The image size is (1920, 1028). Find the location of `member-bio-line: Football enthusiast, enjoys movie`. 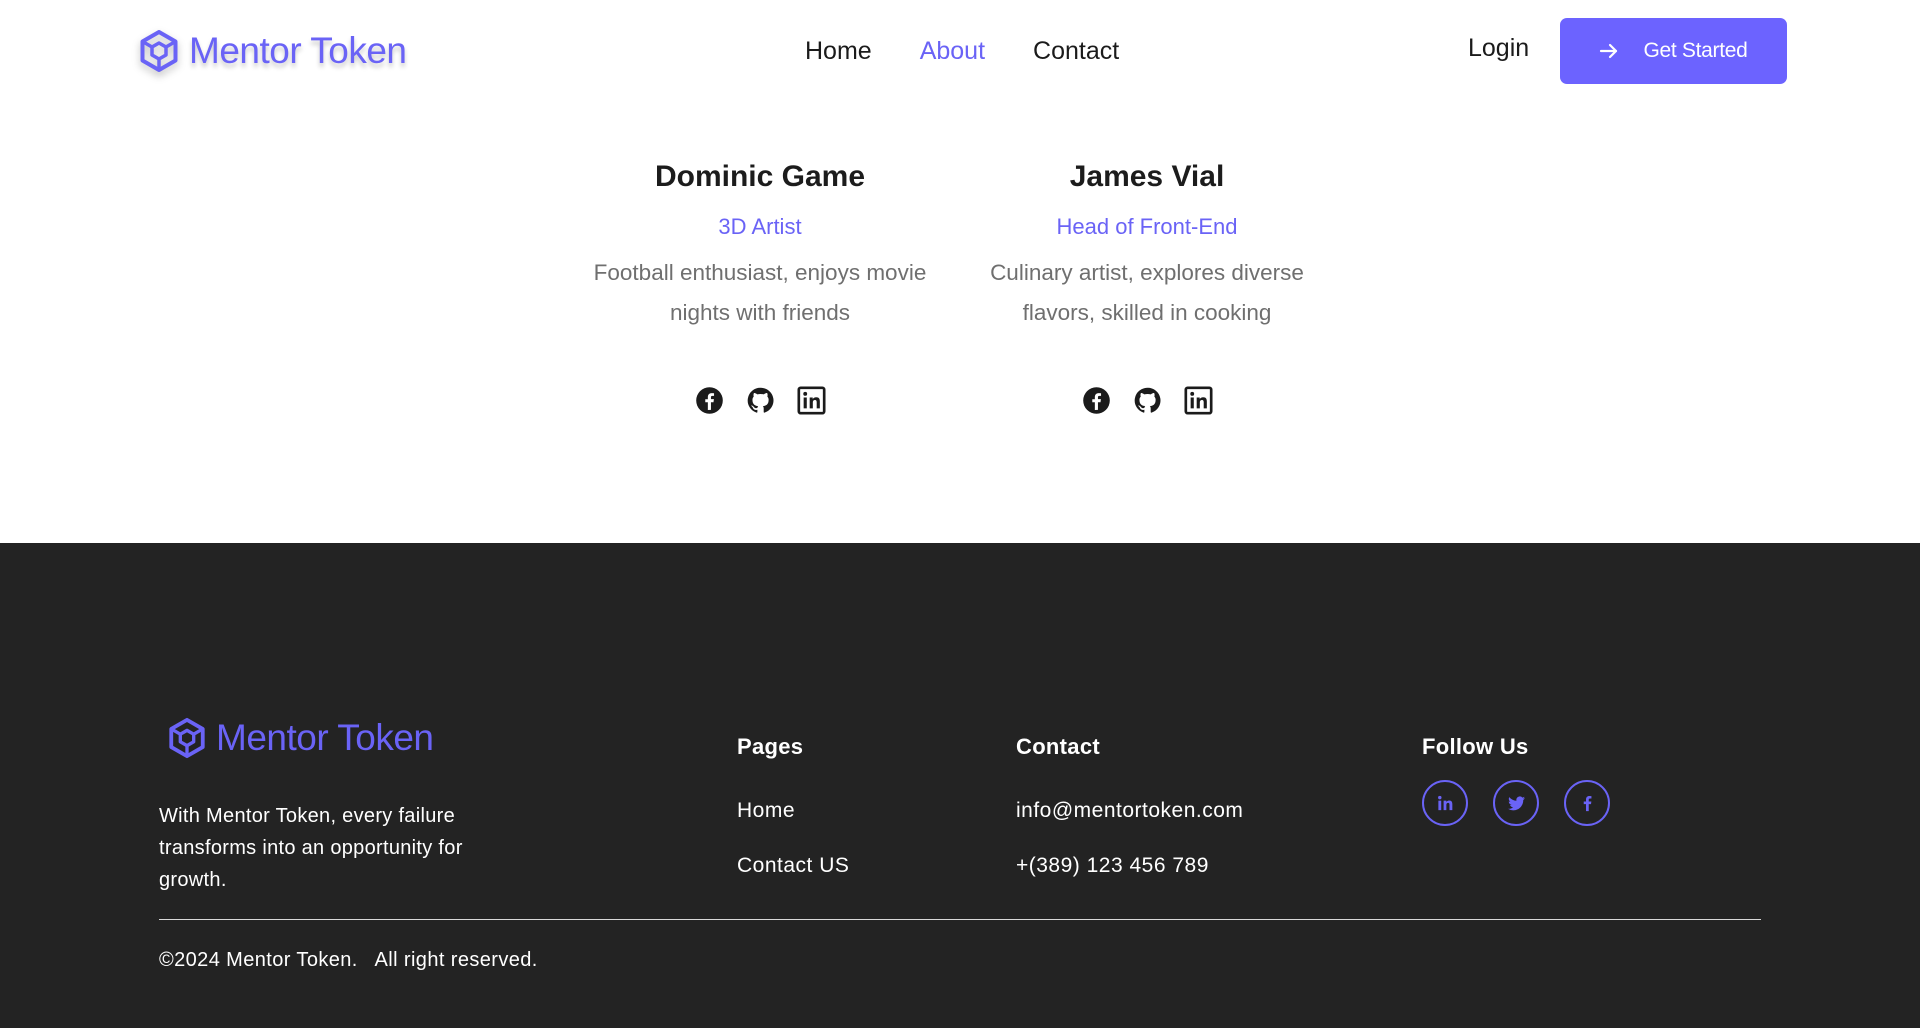

member-bio-line: Football enthusiast, enjoys movie is located at coordinates (760, 272).